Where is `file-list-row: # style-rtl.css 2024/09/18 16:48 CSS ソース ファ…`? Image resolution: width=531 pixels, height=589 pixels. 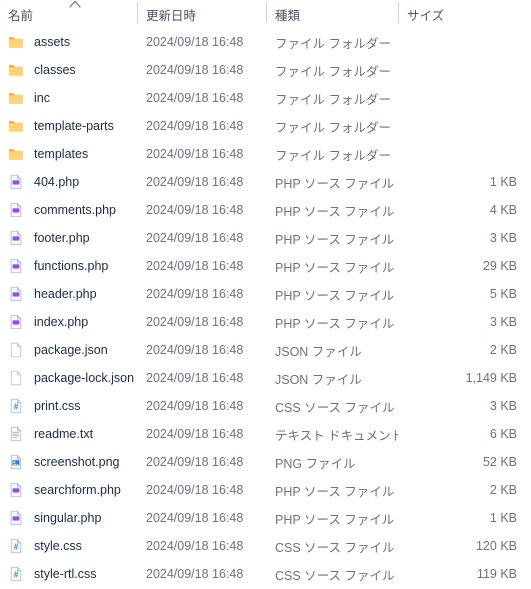 file-list-row: # style-rtl.css 2024/09/18 16:48 CSS ソース ファ… is located at coordinates (265, 574).